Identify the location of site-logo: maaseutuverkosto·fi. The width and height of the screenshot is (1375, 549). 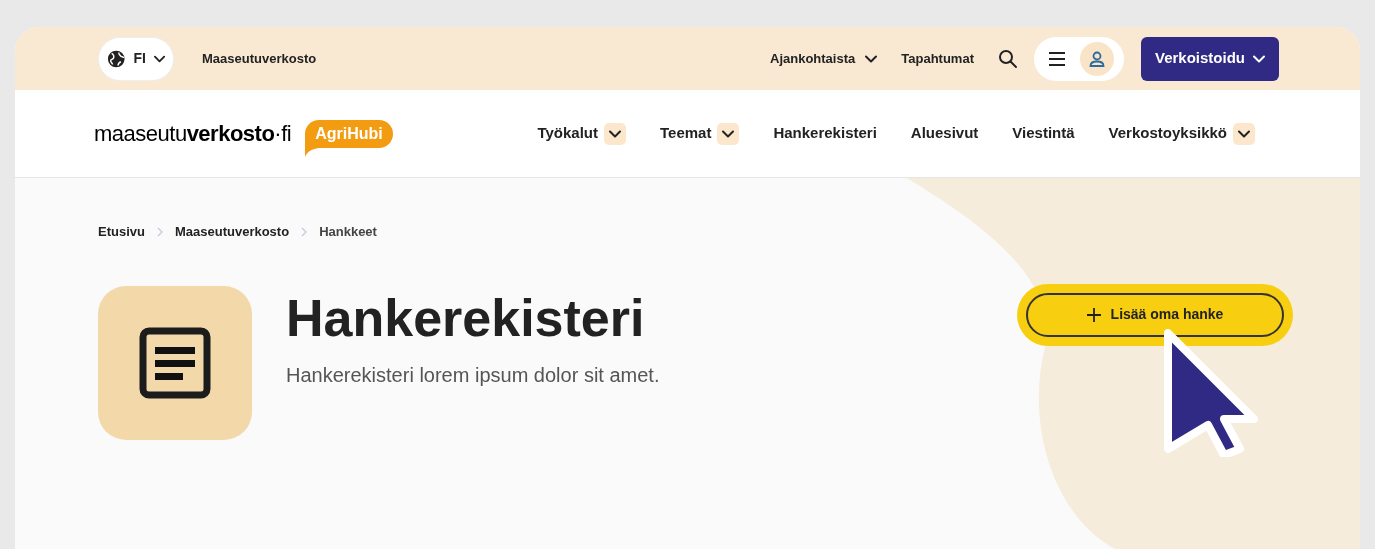
(193, 133).